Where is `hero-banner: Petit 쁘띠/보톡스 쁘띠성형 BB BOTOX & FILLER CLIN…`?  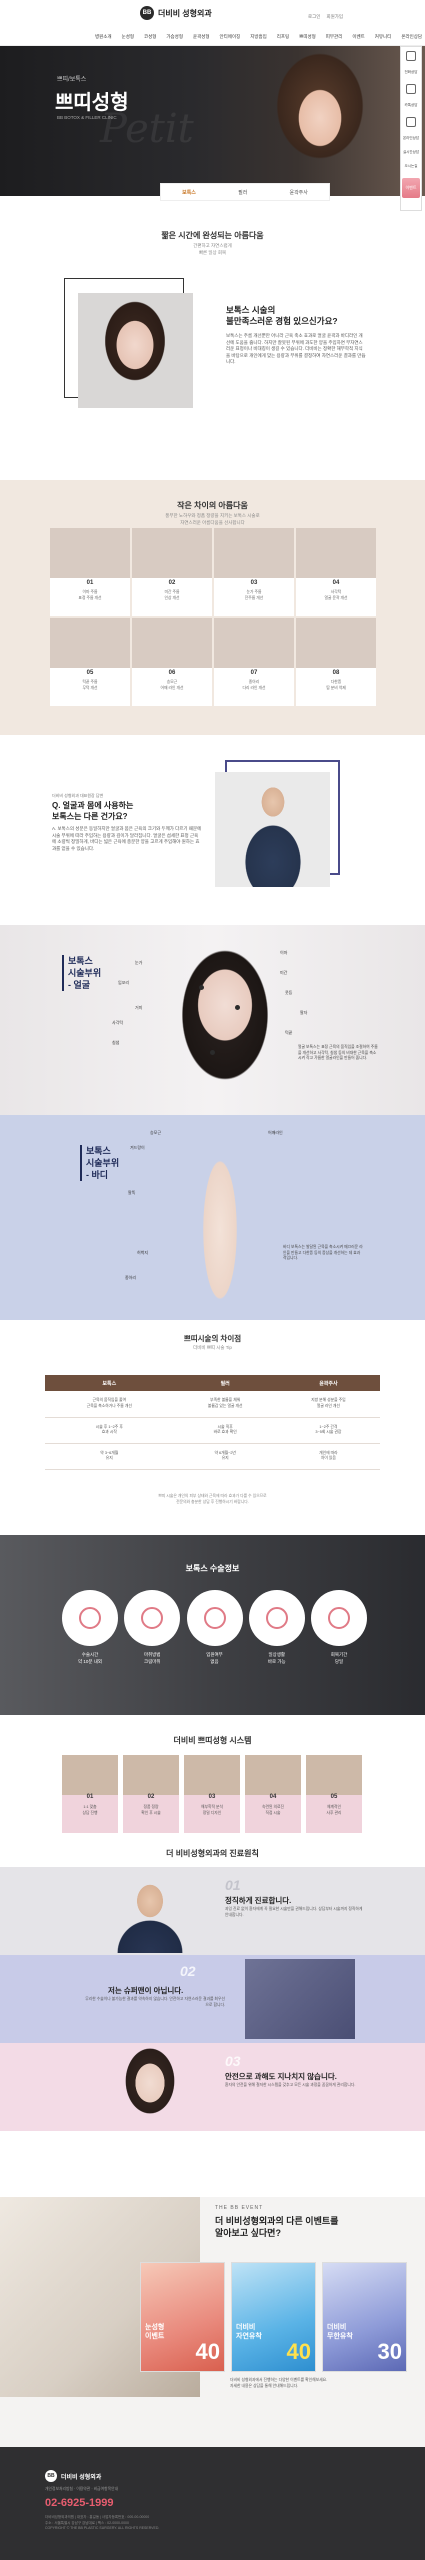
hero-banner: Petit 쁘띠/보톡스 쁘띠성형 BB BOTOX & FILLER CLIN… is located at coordinates (212, 121).